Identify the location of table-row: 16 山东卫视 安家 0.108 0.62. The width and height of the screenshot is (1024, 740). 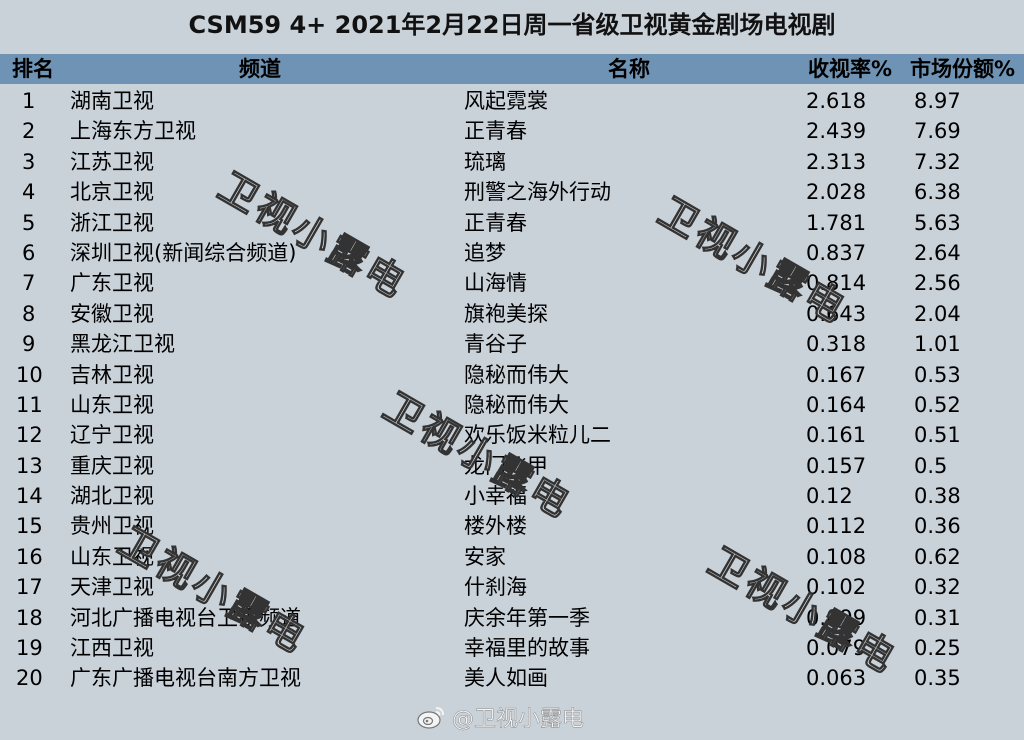
(512, 557).